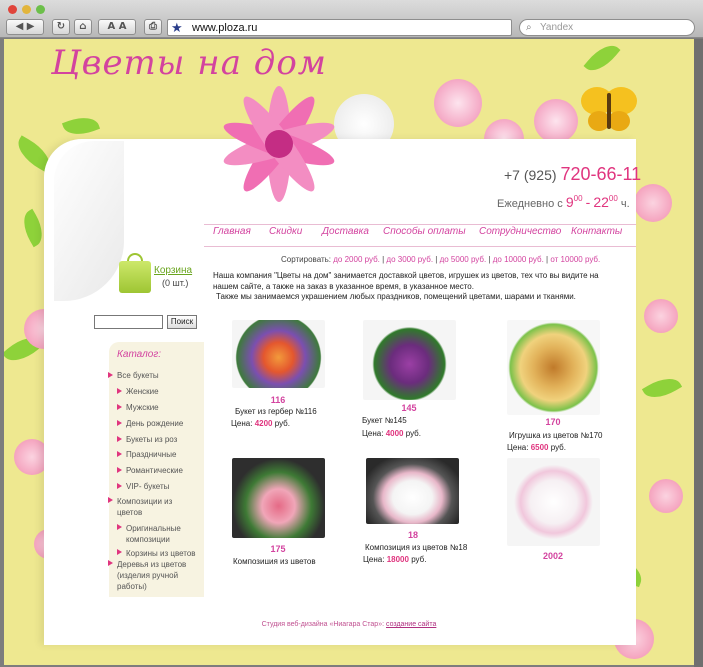 This screenshot has width=703, height=667. What do you see at coordinates (274, 560) in the screenshot?
I see `product-name: Композиция из цветов` at bounding box center [274, 560].